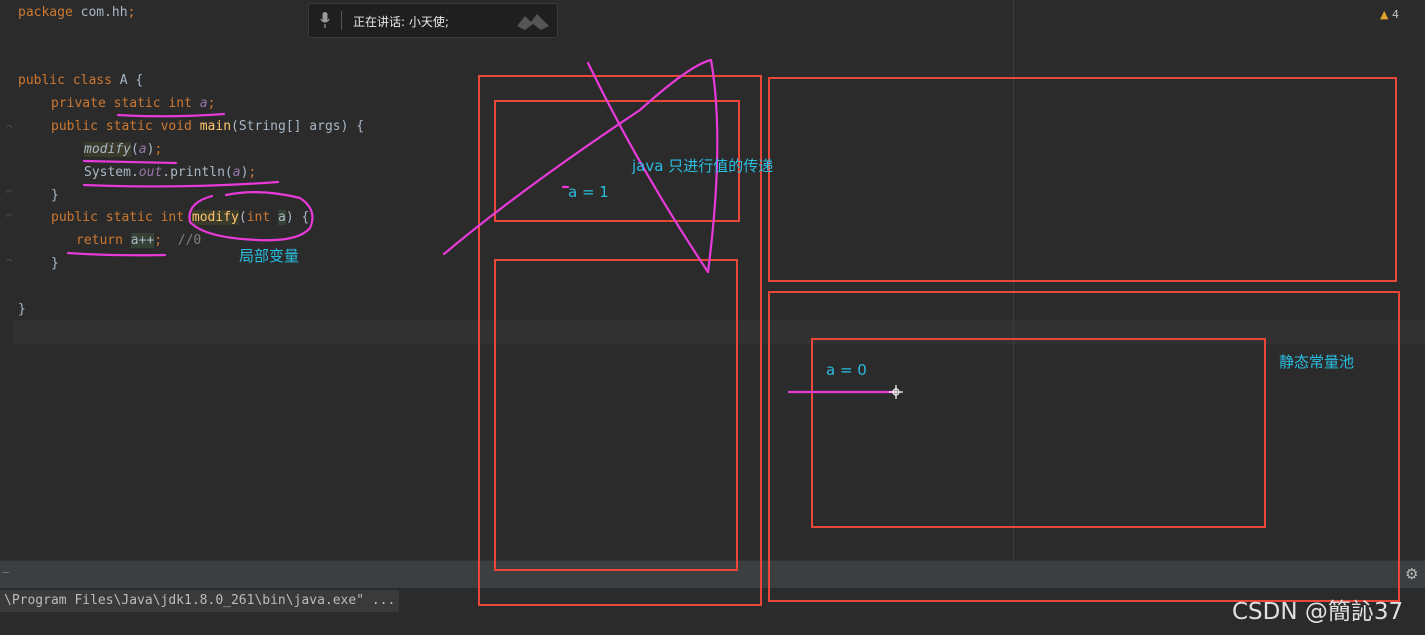  I want to click on underline-println, so click(181, 184).